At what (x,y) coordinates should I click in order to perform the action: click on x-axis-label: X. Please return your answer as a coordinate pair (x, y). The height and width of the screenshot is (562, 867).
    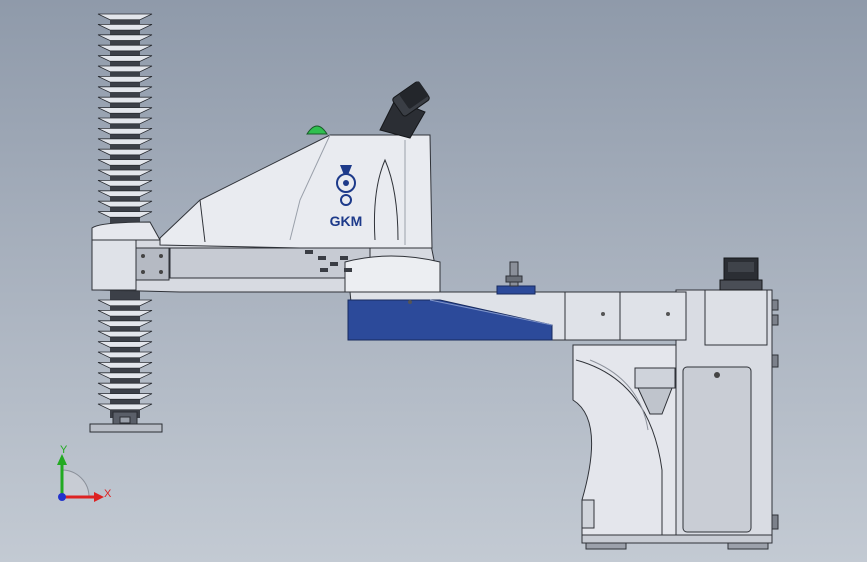
    Looking at the image, I should click on (108, 494).